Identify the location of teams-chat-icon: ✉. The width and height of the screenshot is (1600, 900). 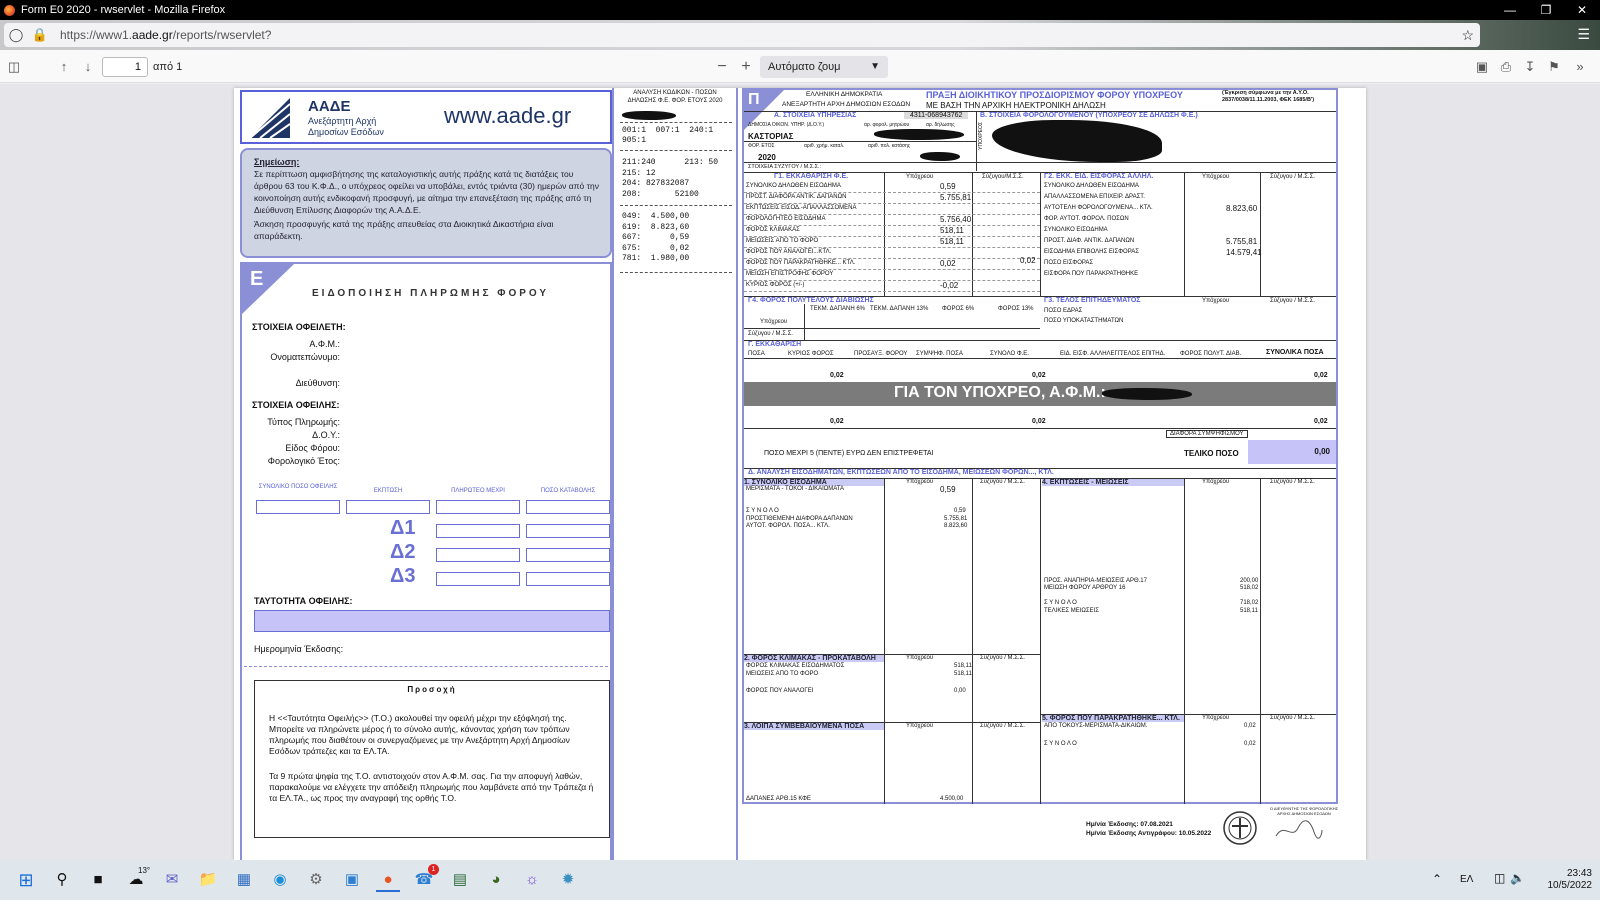
(172, 880).